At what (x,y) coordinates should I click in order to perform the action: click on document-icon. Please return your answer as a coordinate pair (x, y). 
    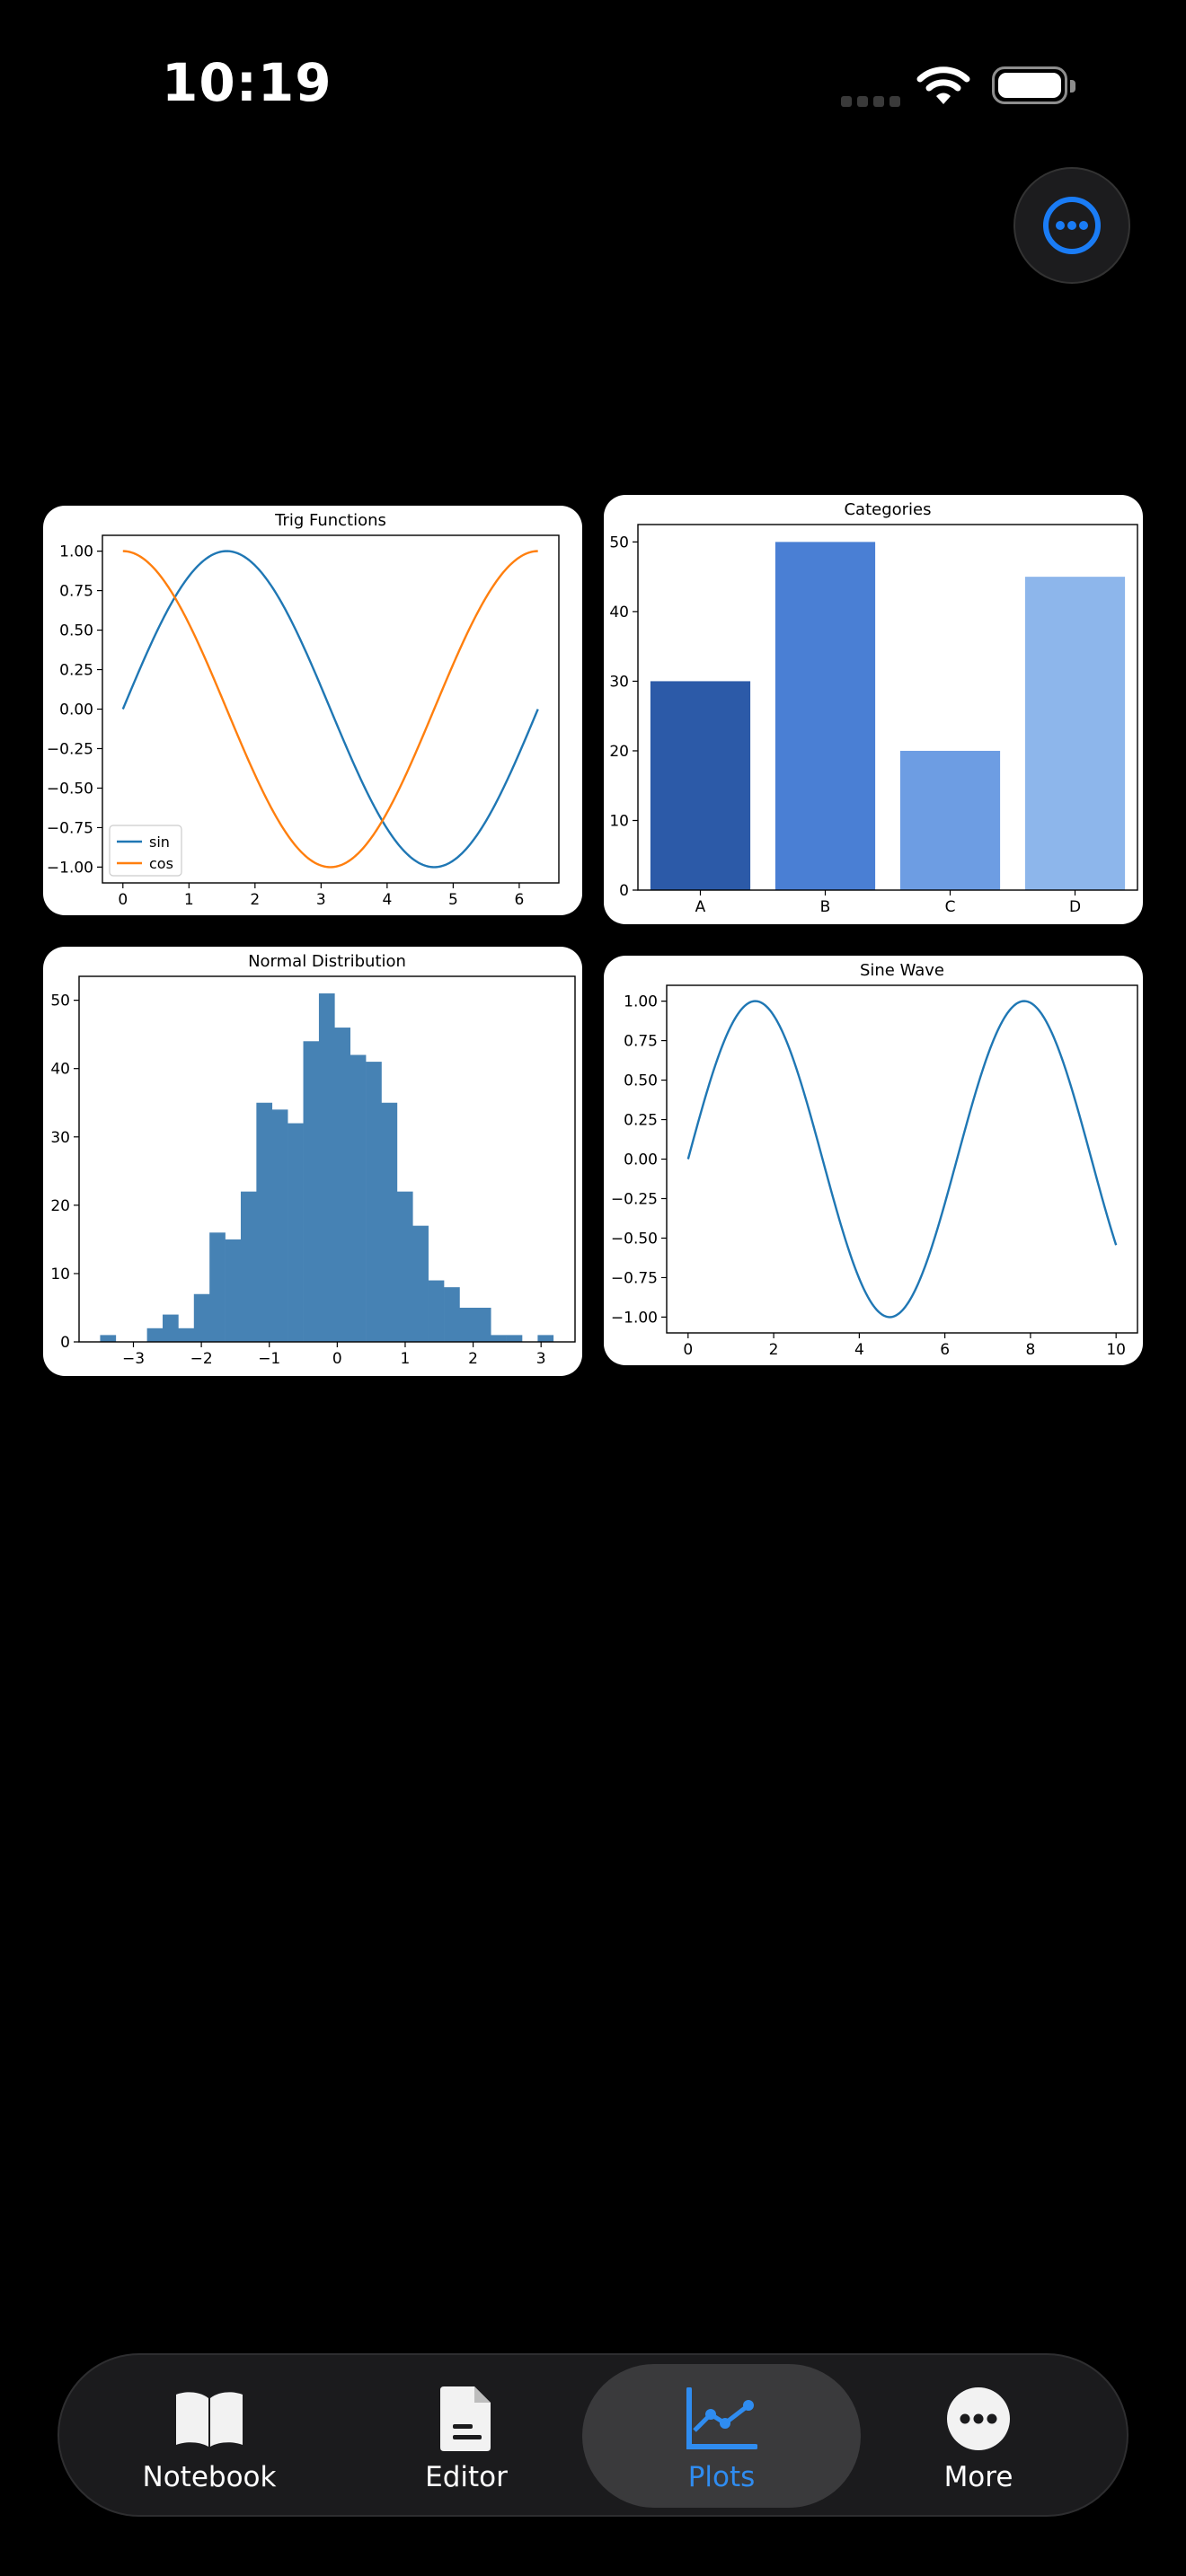
    Looking at the image, I should click on (465, 2418).